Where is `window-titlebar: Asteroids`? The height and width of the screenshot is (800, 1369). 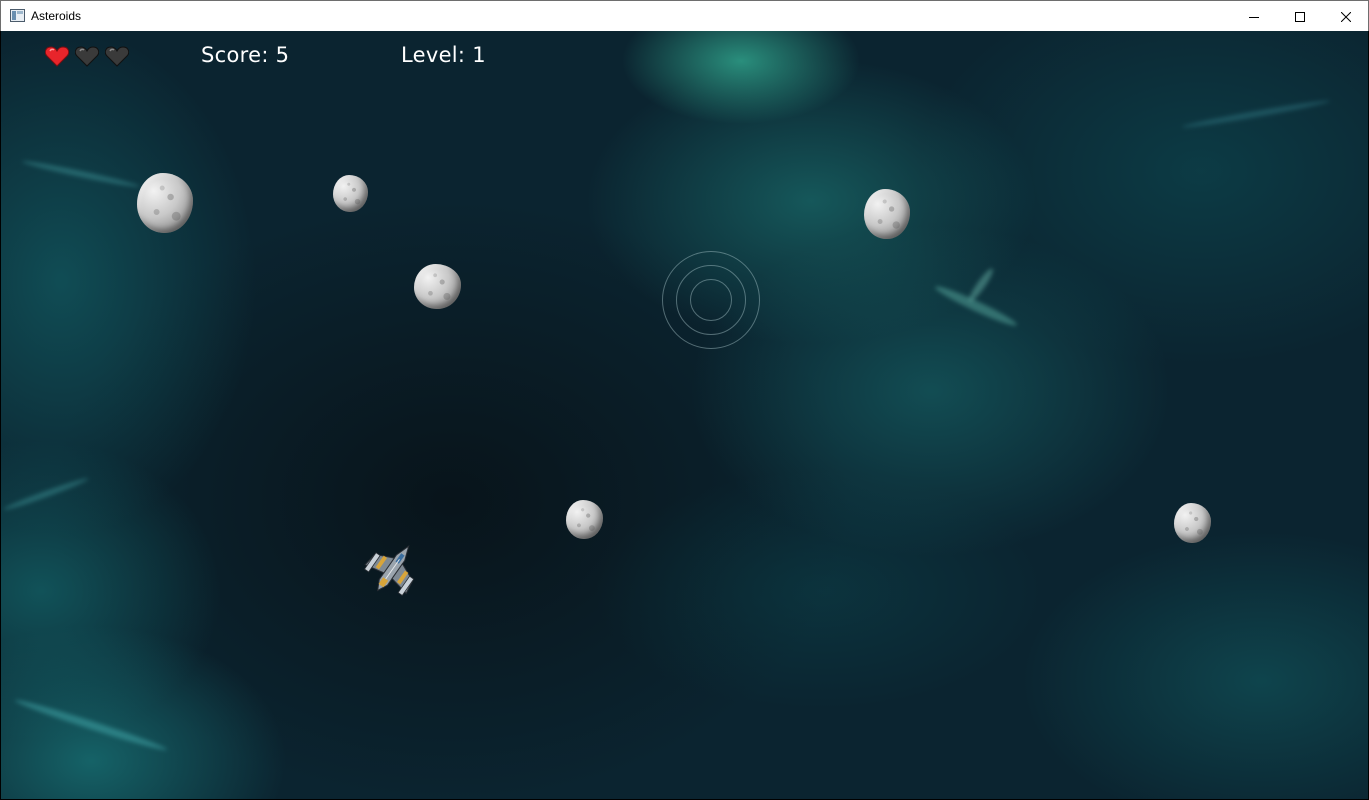
window-titlebar: Asteroids is located at coordinates (684, 15).